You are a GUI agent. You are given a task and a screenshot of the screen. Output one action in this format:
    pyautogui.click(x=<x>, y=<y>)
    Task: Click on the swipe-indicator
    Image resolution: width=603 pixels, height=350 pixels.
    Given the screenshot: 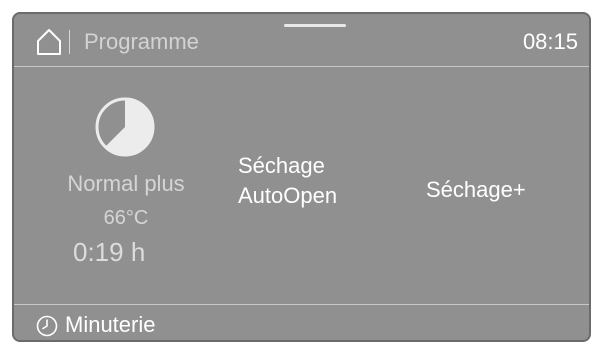 What is the action you would take?
    pyautogui.click(x=315, y=25)
    